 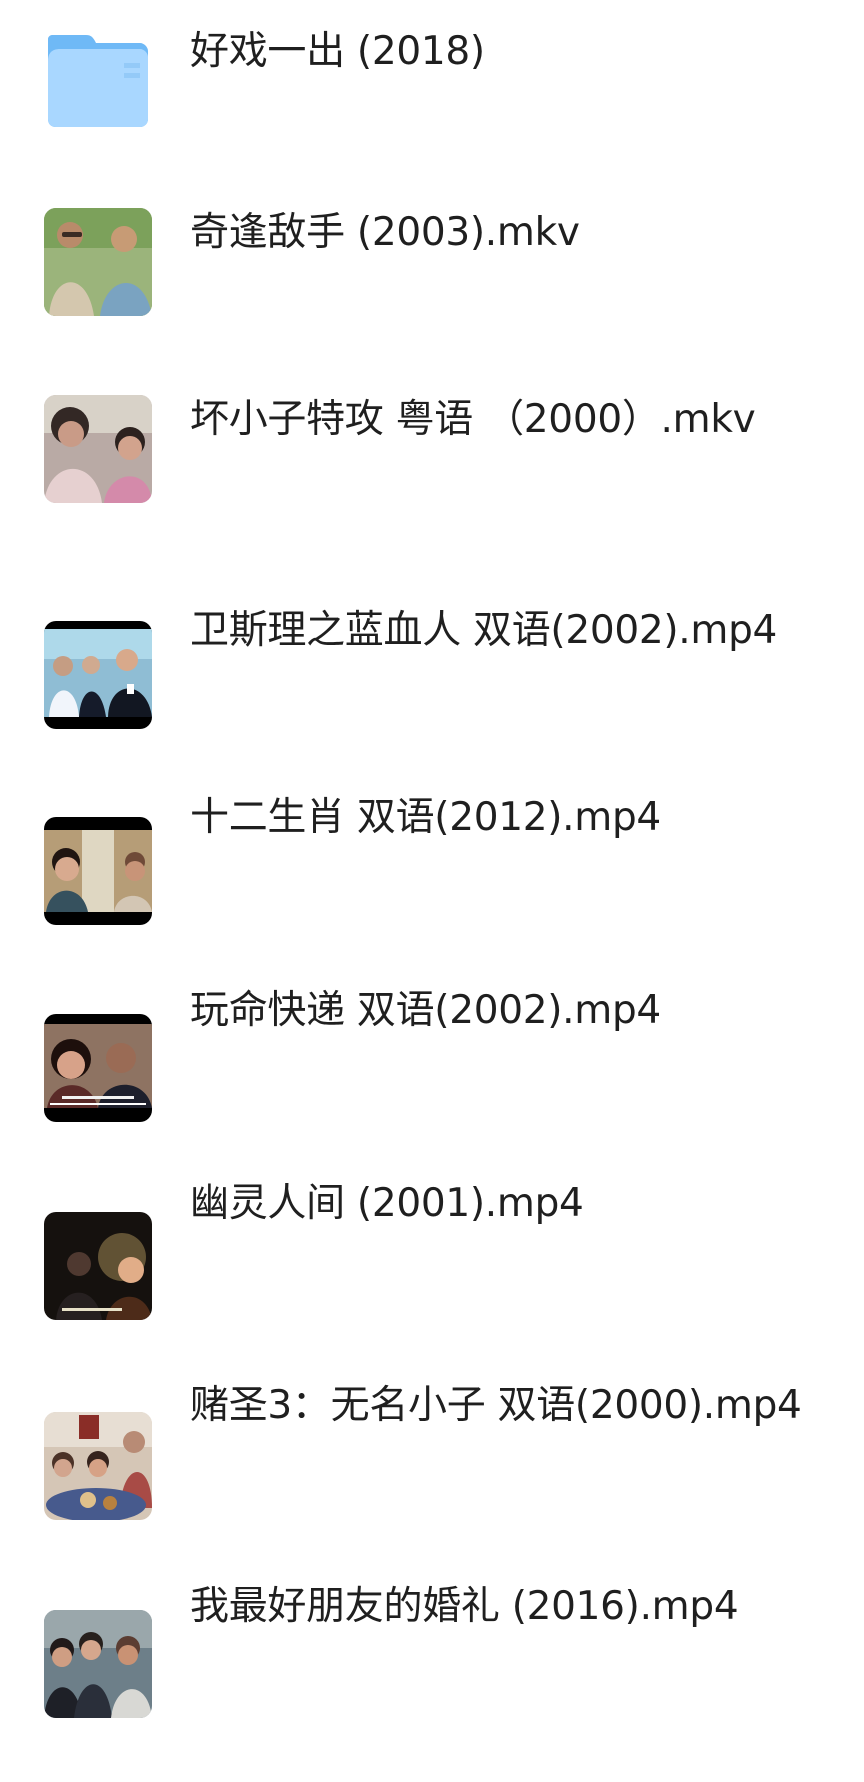 What do you see at coordinates (432, 99) in the screenshot?
I see `file-row-folder: 好戏一出 (2018)` at bounding box center [432, 99].